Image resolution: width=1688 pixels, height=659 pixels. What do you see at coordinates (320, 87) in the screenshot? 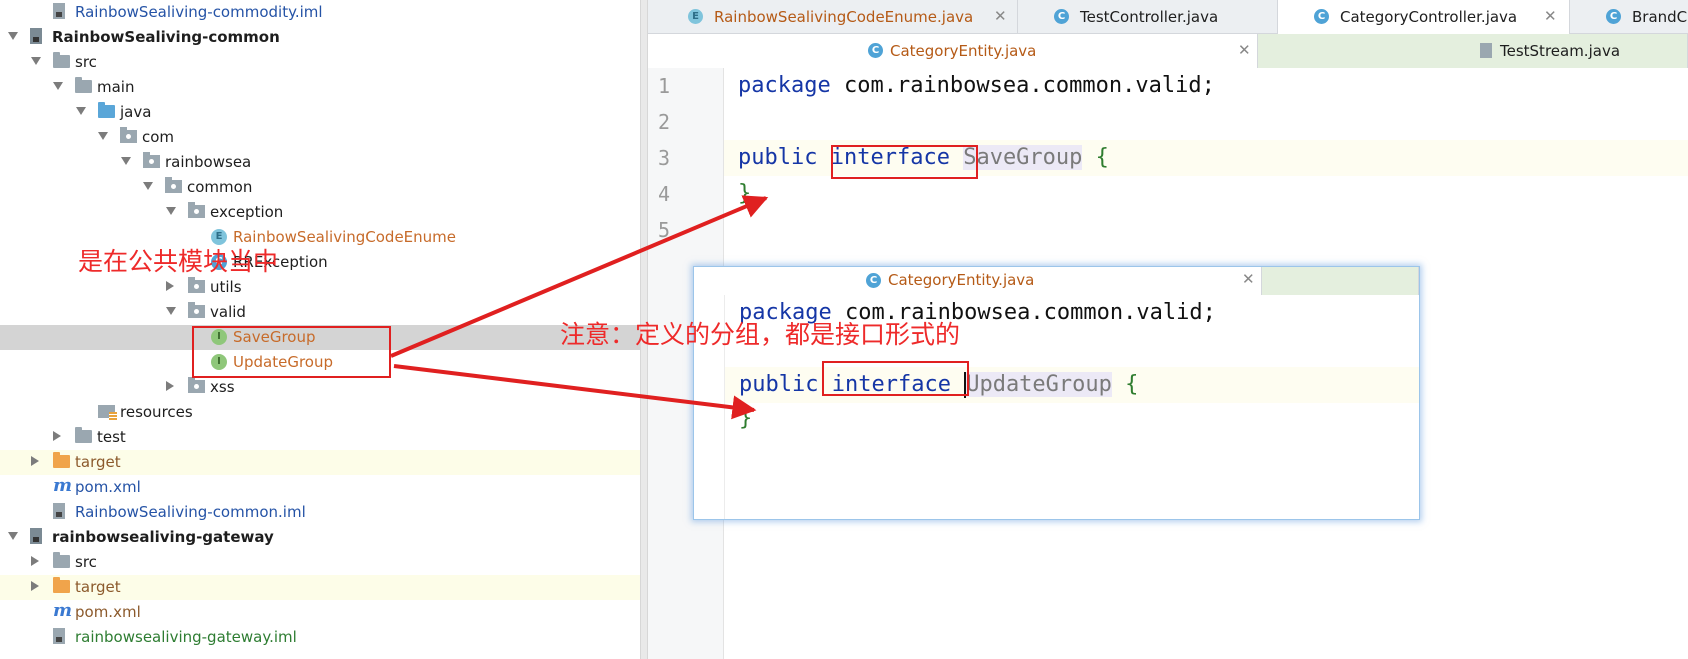
I see `tree-row: main` at bounding box center [320, 87].